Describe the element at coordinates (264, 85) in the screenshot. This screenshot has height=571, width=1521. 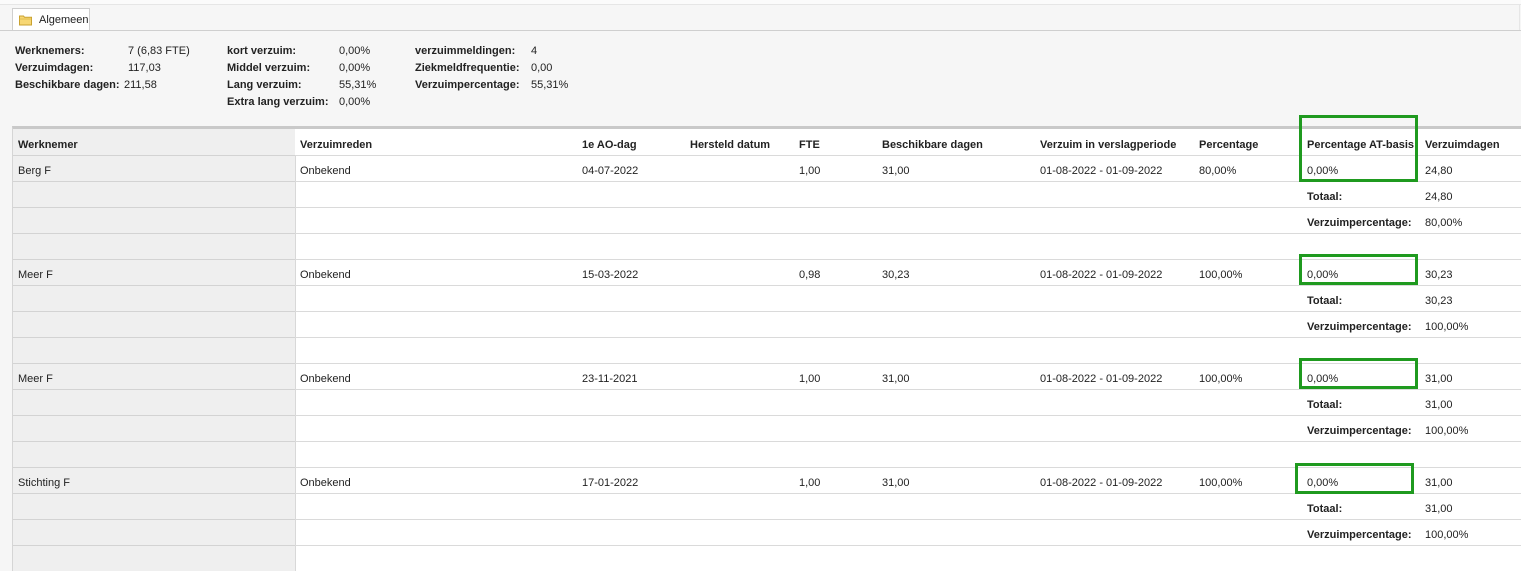
I see `summary-label: Lang verzuim:` at that location.